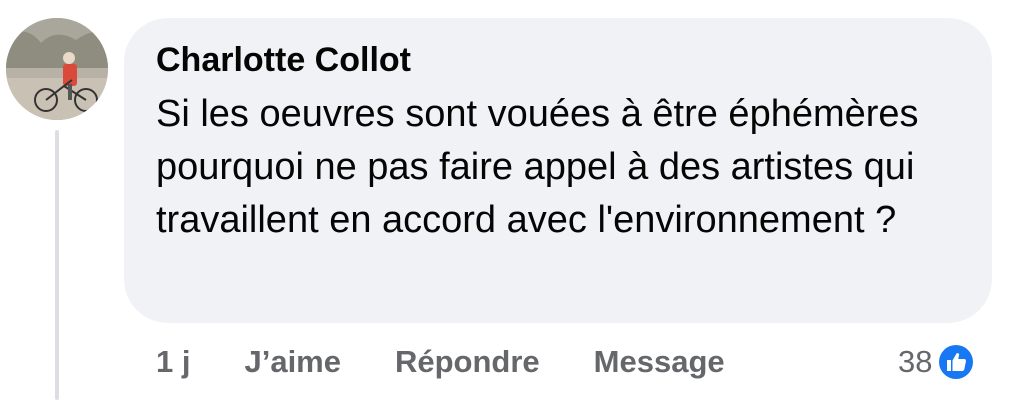 The image size is (1024, 400). What do you see at coordinates (292, 362) in the screenshot?
I see `like-button: J’aime` at bounding box center [292, 362].